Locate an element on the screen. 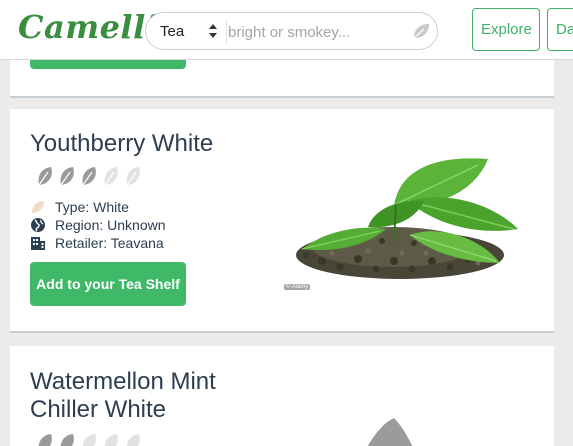 The height and width of the screenshot is (446, 573). tea-photo is located at coordinates (404, 219).